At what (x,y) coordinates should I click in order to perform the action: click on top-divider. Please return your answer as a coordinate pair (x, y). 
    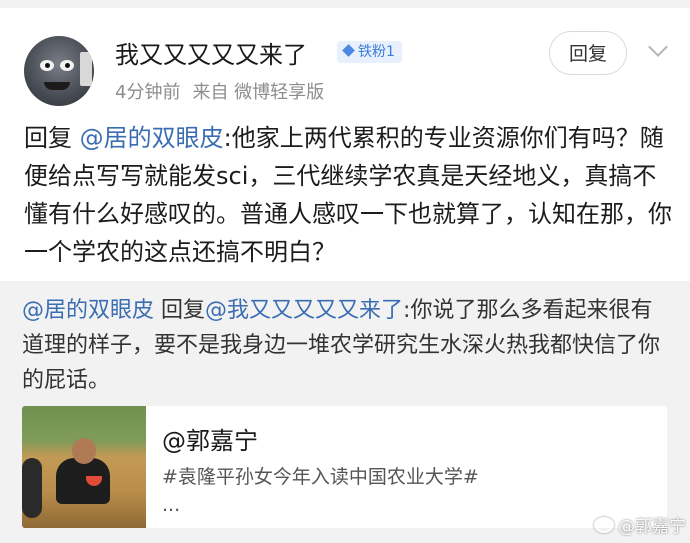
    Looking at the image, I should click on (345, 4).